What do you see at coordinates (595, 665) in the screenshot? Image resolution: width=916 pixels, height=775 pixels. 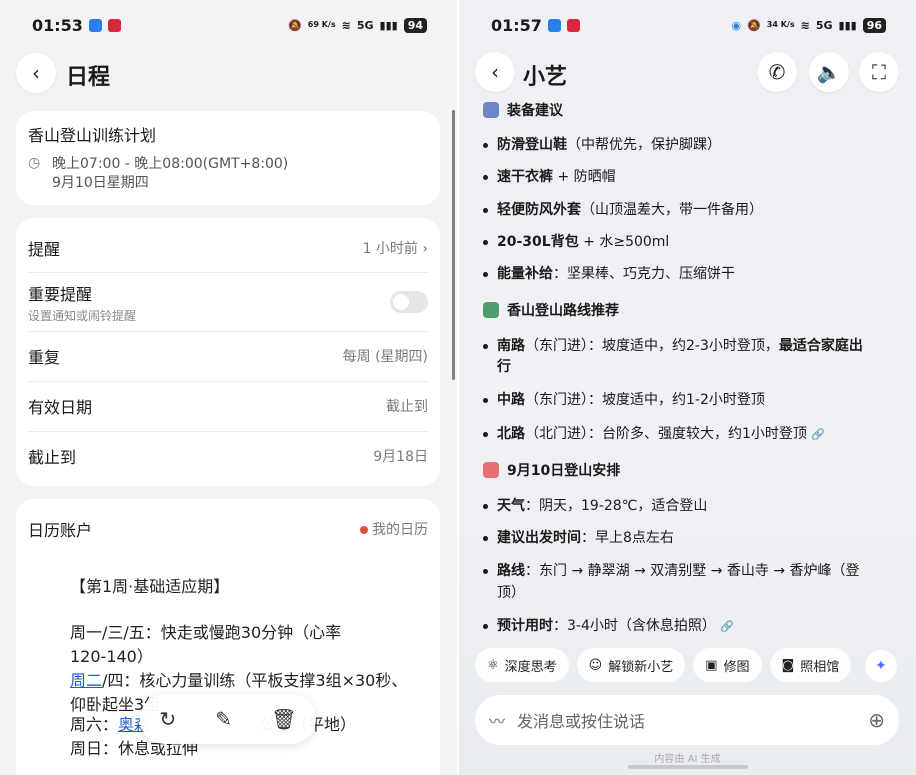 I see `smile-icon: ☺` at bounding box center [595, 665].